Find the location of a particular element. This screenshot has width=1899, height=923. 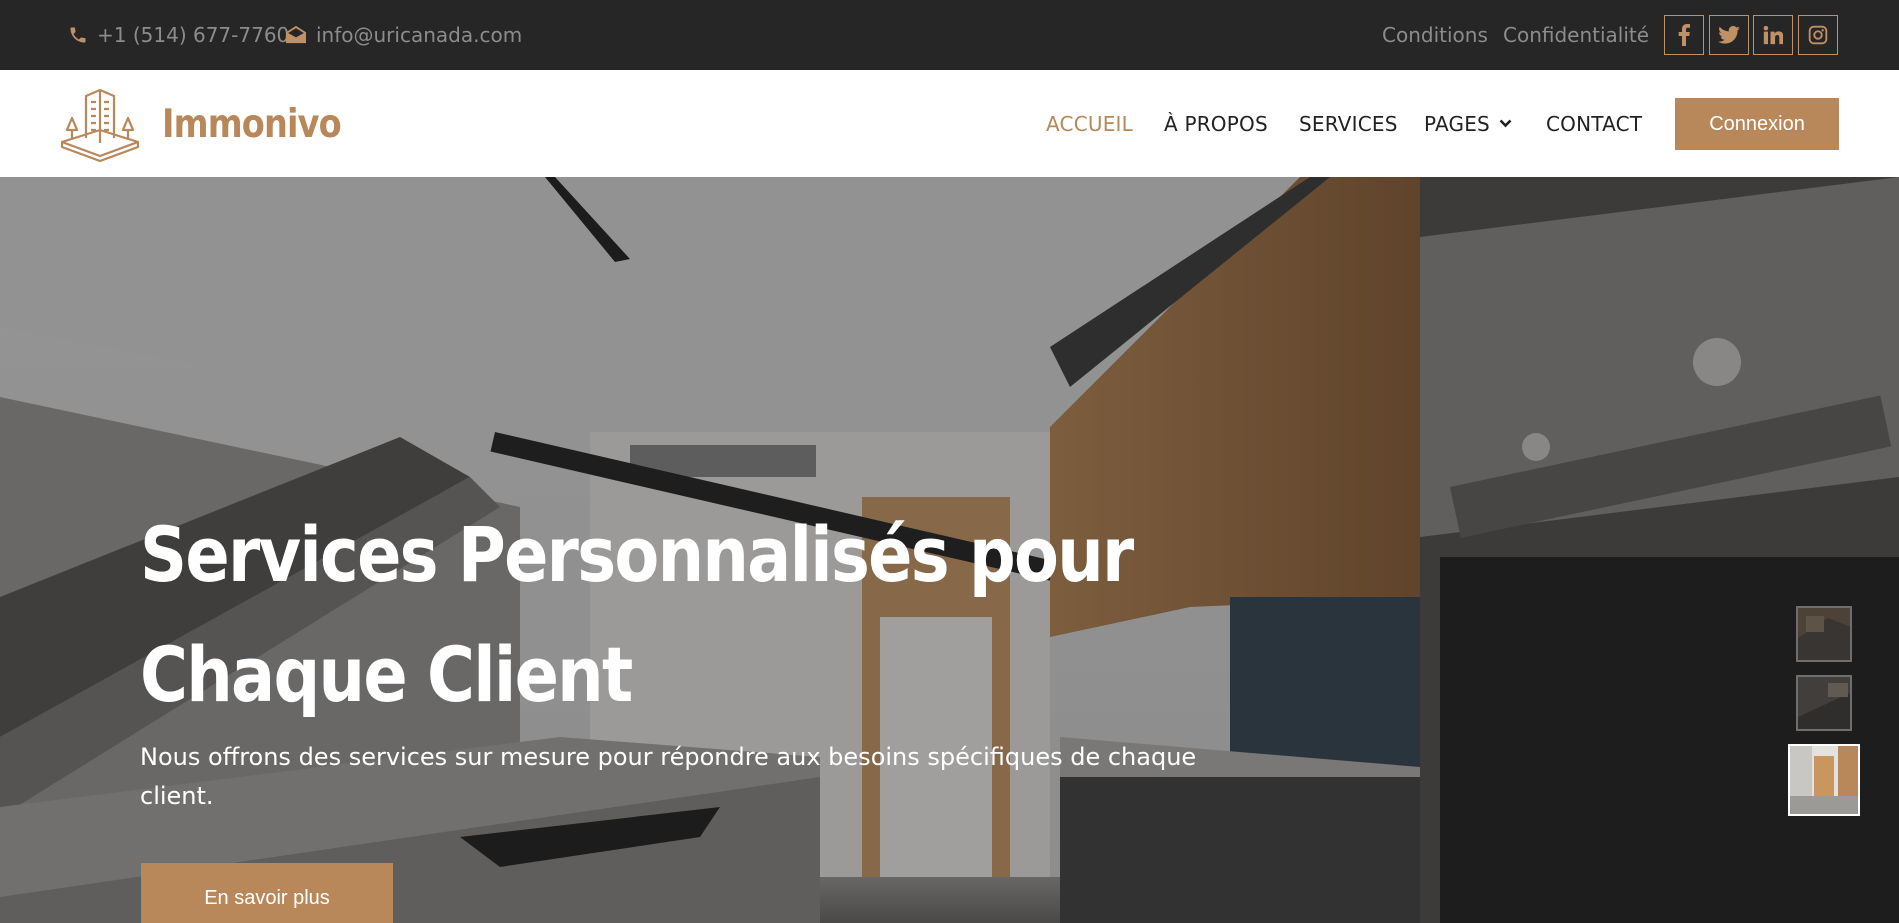

phone-contact: +1 (514) 677-7760 is located at coordinates (178, 35).